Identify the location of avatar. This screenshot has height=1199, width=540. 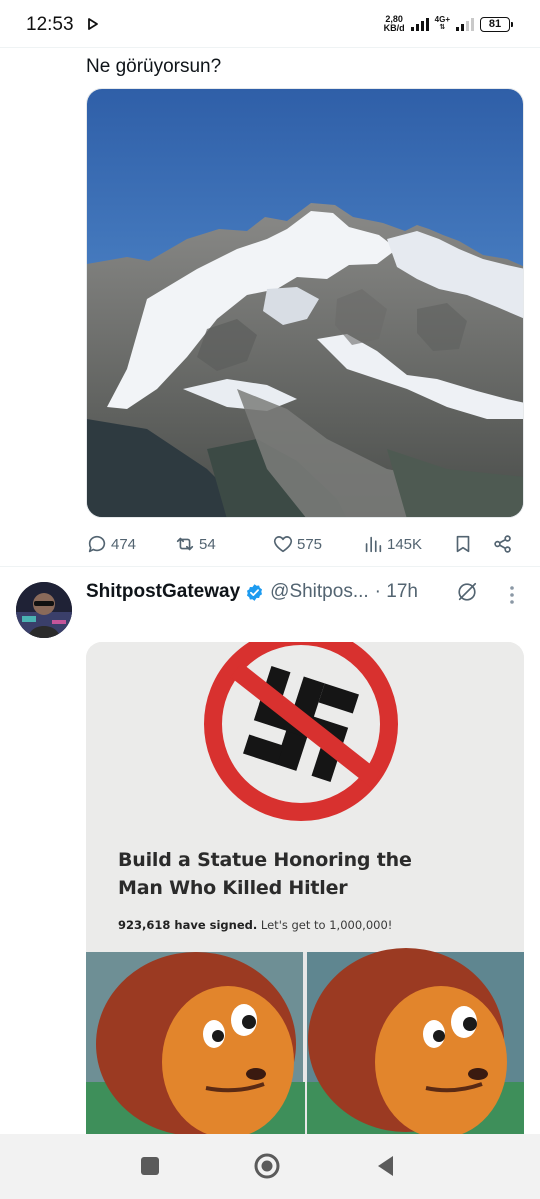
(44, 610).